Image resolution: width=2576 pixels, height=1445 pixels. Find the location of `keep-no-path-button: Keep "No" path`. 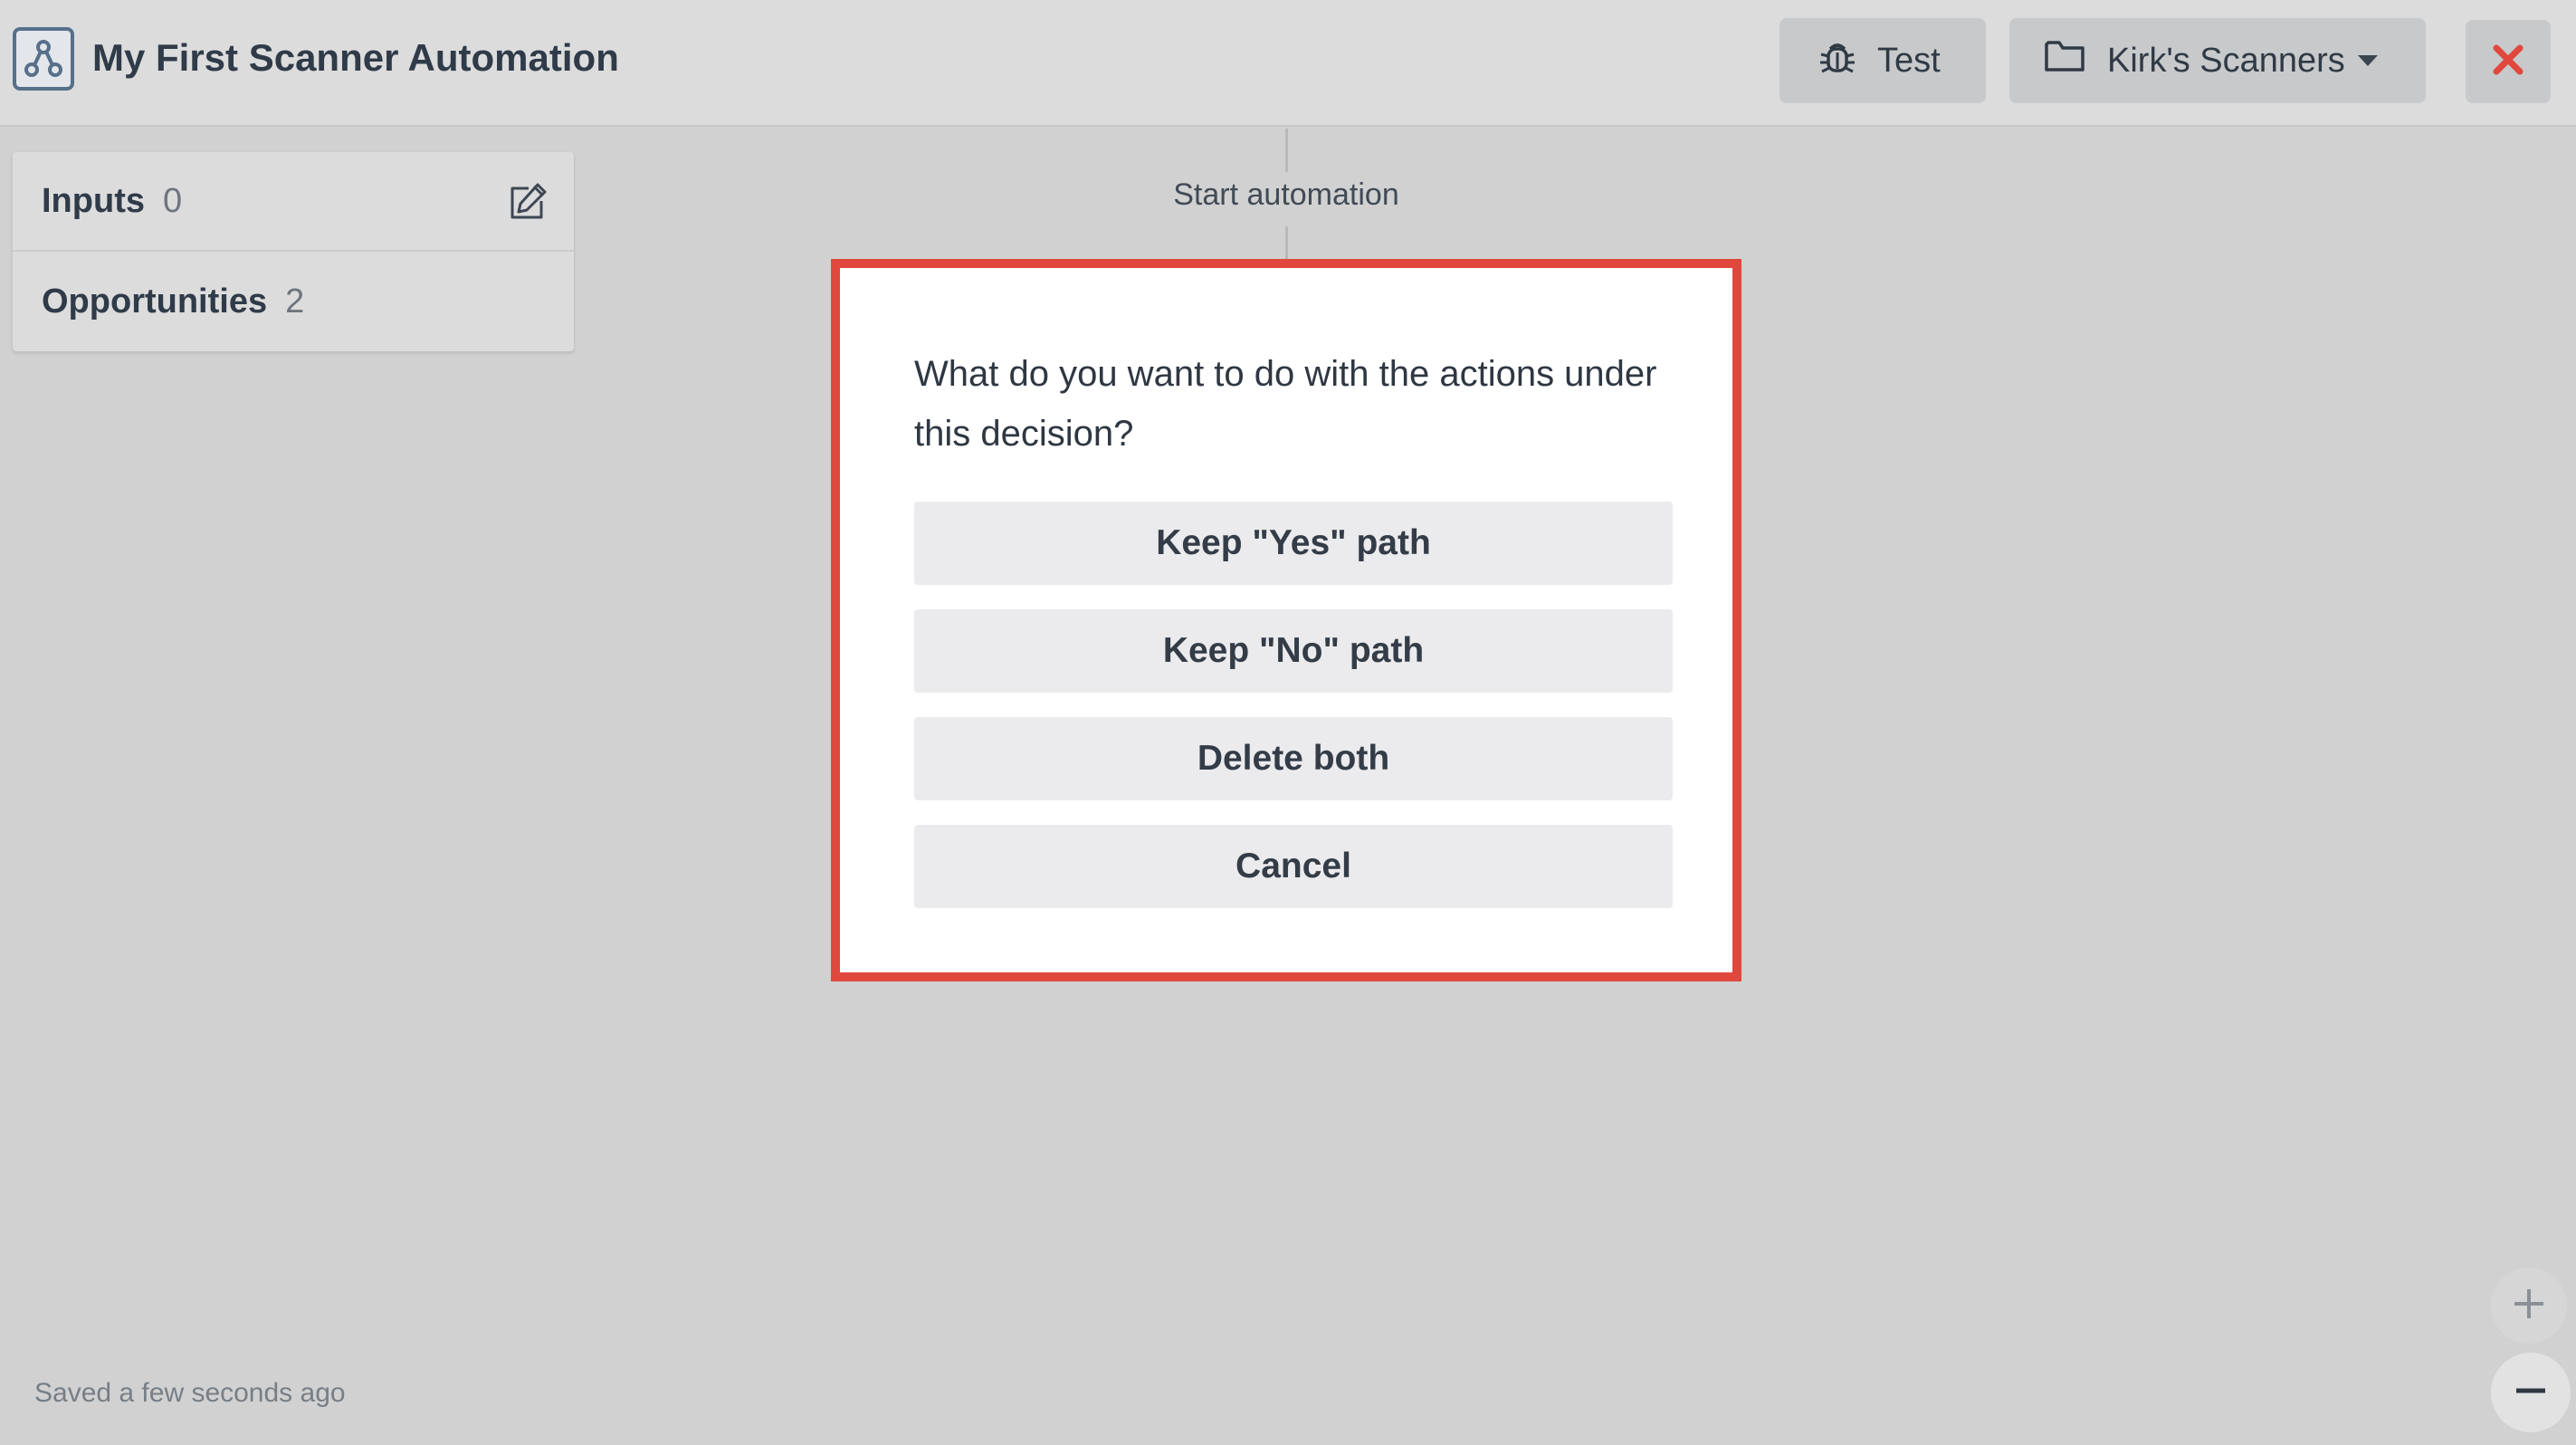

keep-no-path-button: Keep "No" path is located at coordinates (1294, 651).